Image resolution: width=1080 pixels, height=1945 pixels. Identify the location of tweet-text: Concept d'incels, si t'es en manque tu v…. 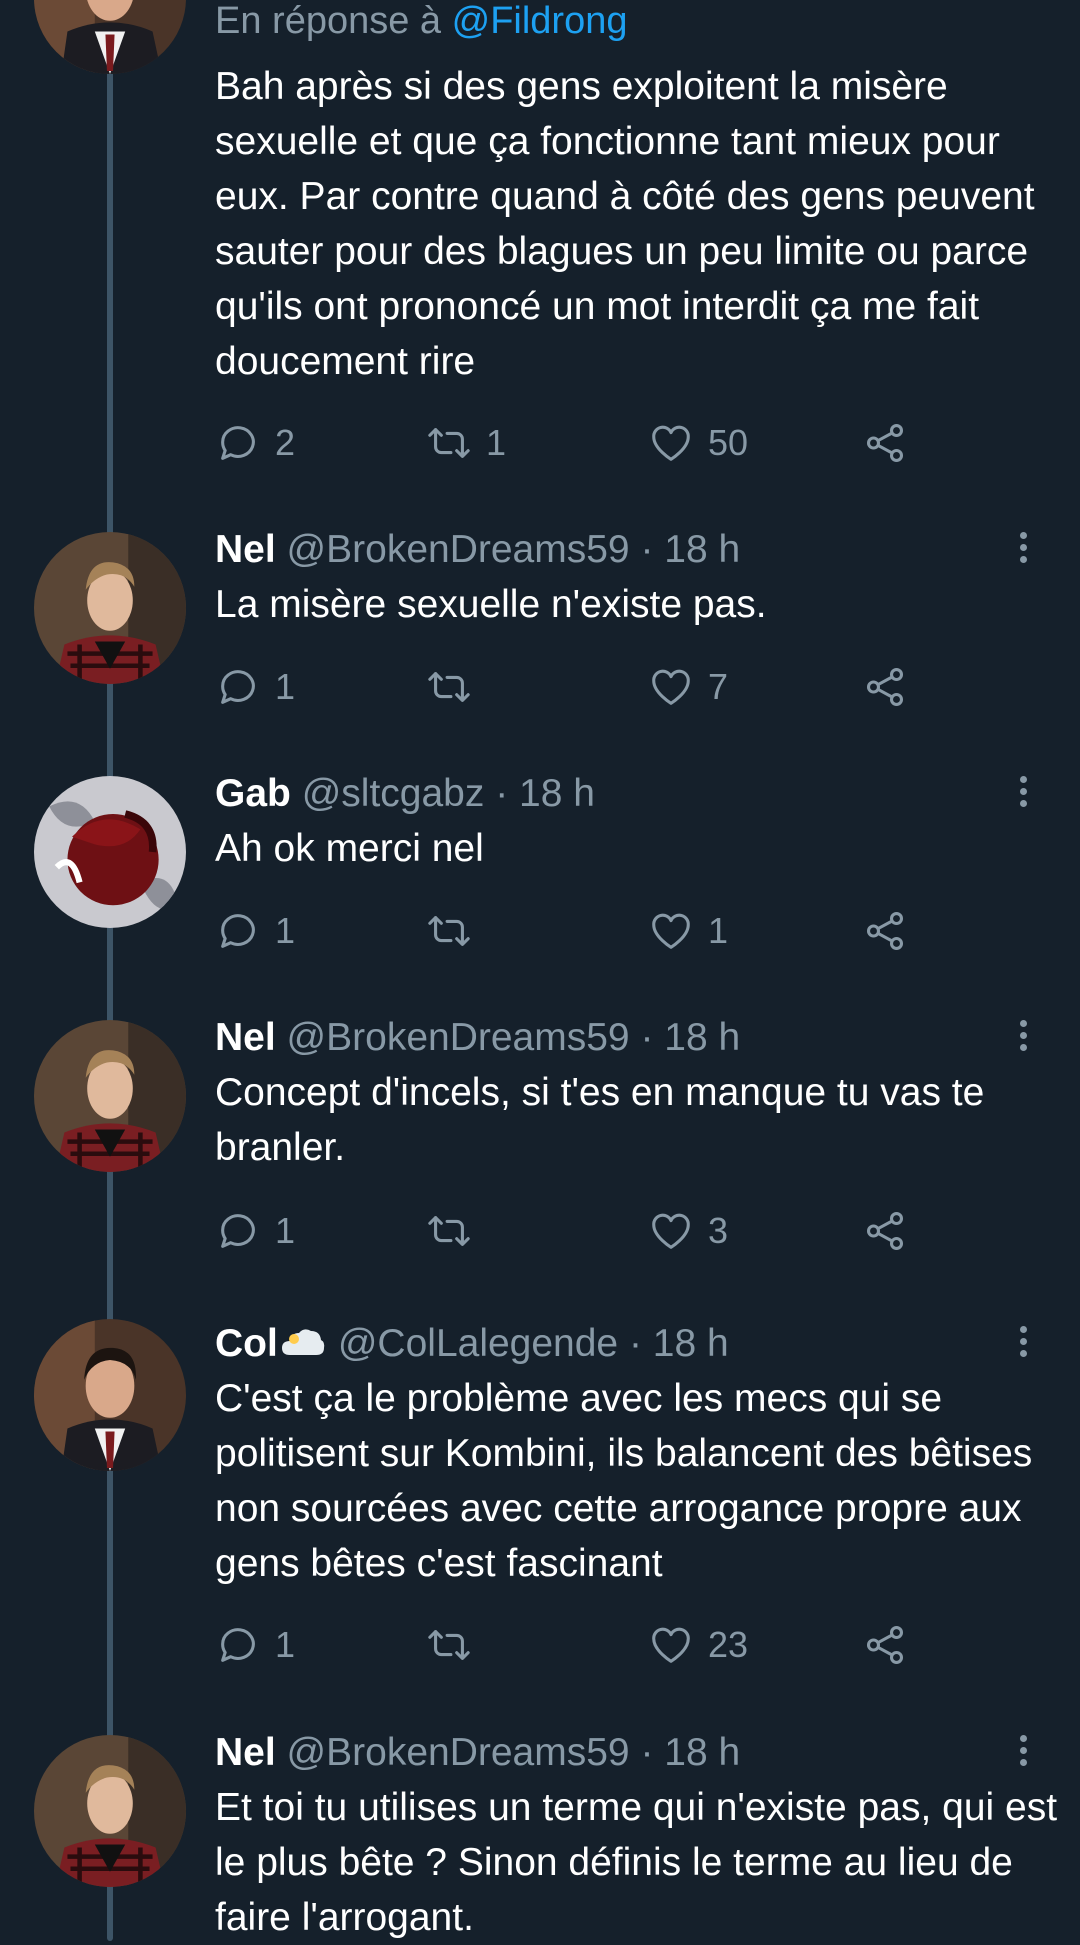
(600, 1120).